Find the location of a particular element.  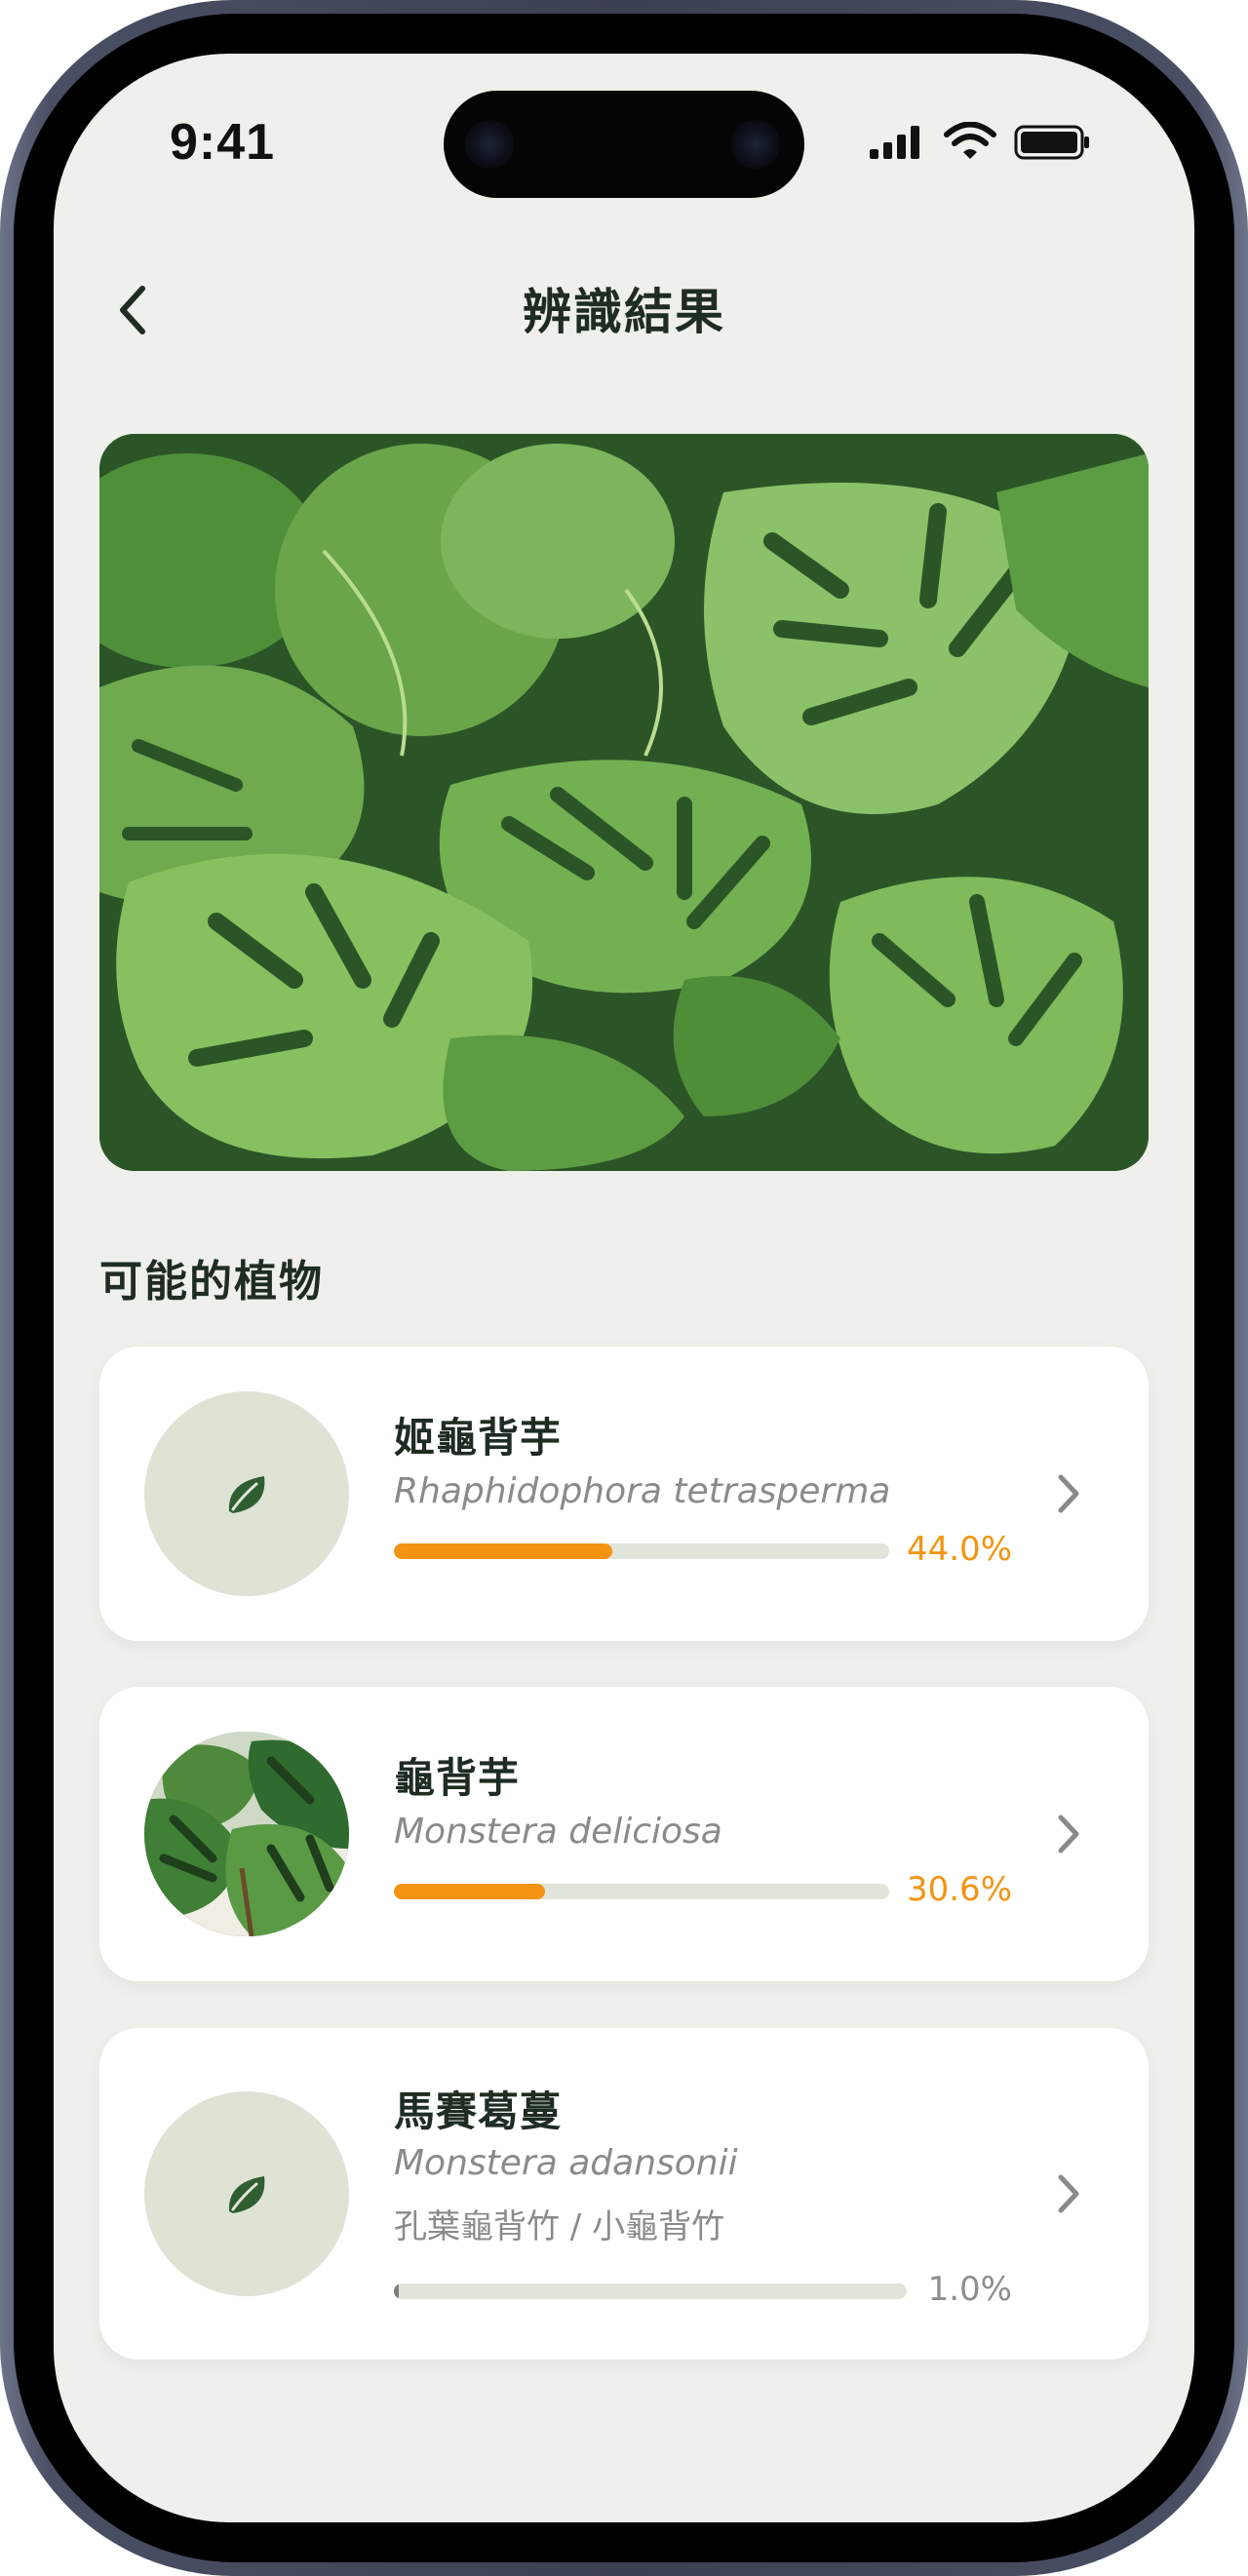

section-title: 可能的植物 is located at coordinates (211, 1282).